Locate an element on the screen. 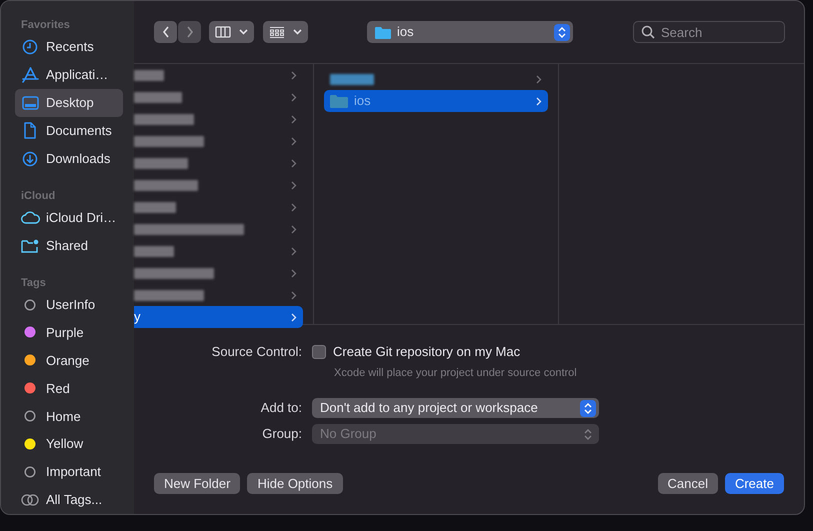 Image resolution: width=813 pixels, height=531 pixels. grid-icon is located at coordinates (277, 32).